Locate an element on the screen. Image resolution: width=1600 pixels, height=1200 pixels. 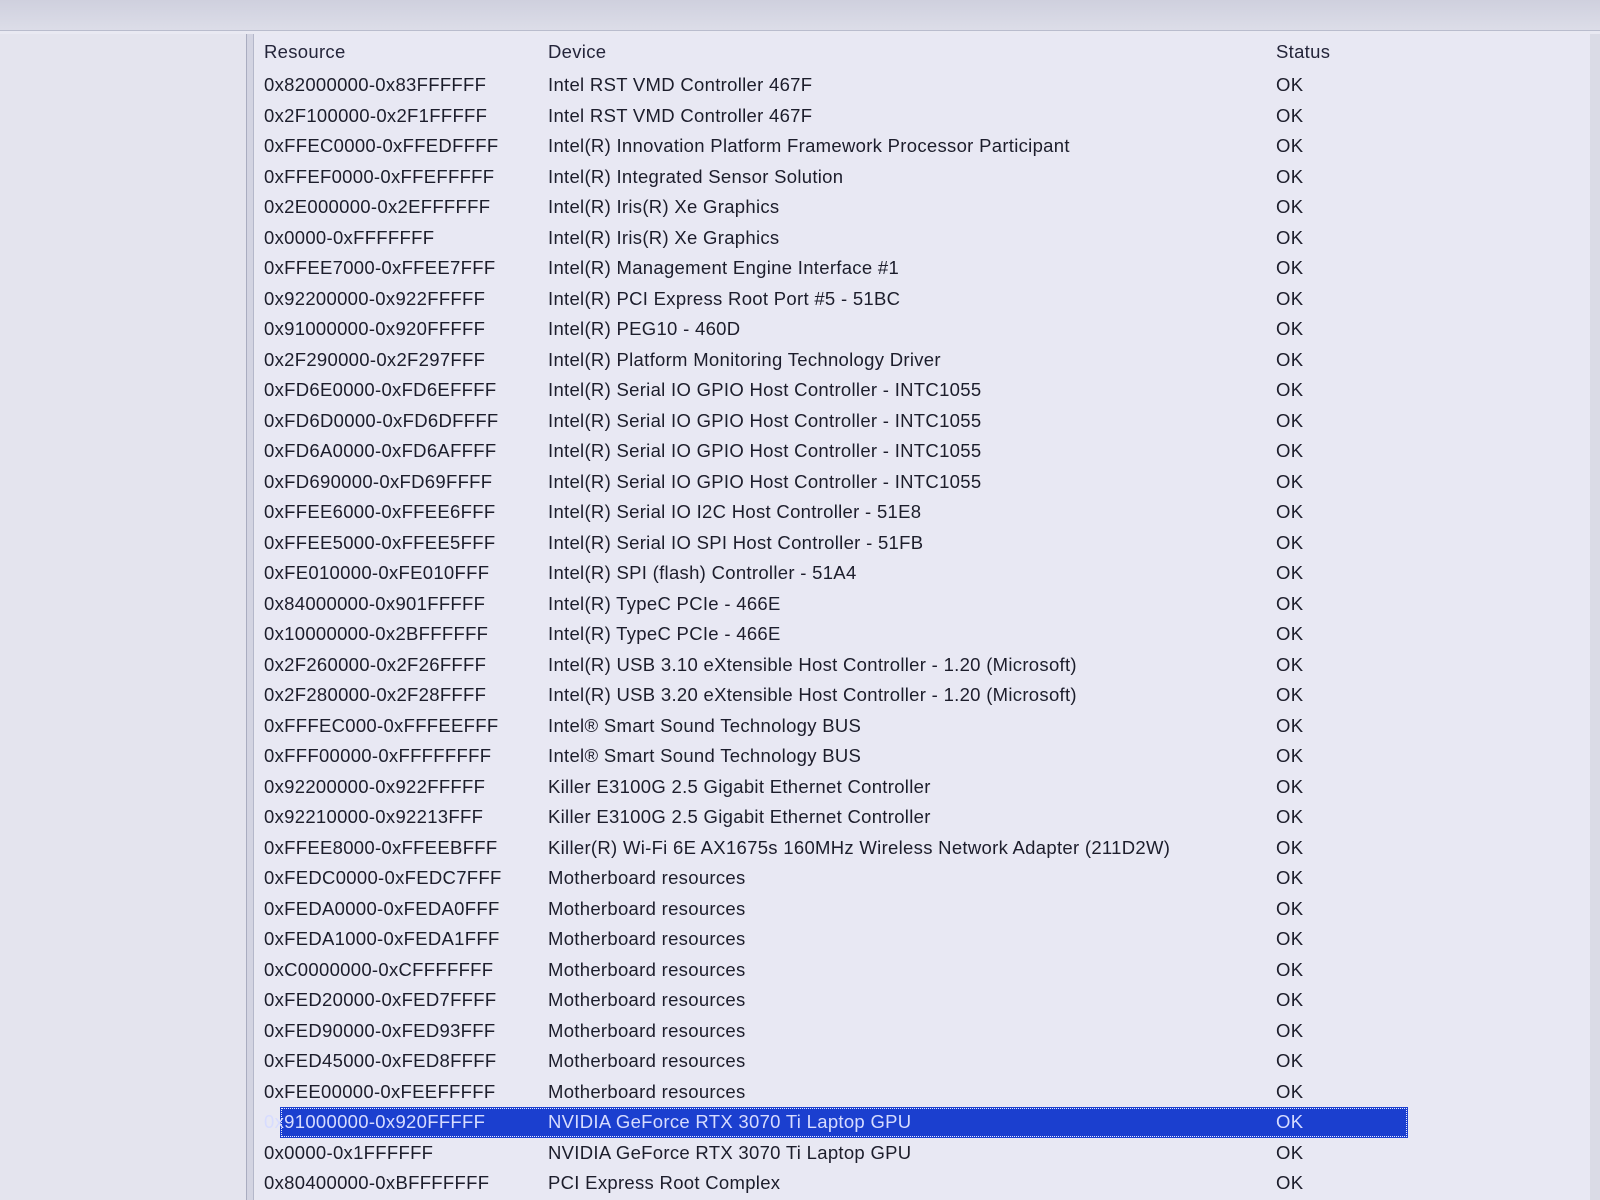
device-cell: Intel(R) Iris(R) Xe Graphics is located at coordinates (664, 237).